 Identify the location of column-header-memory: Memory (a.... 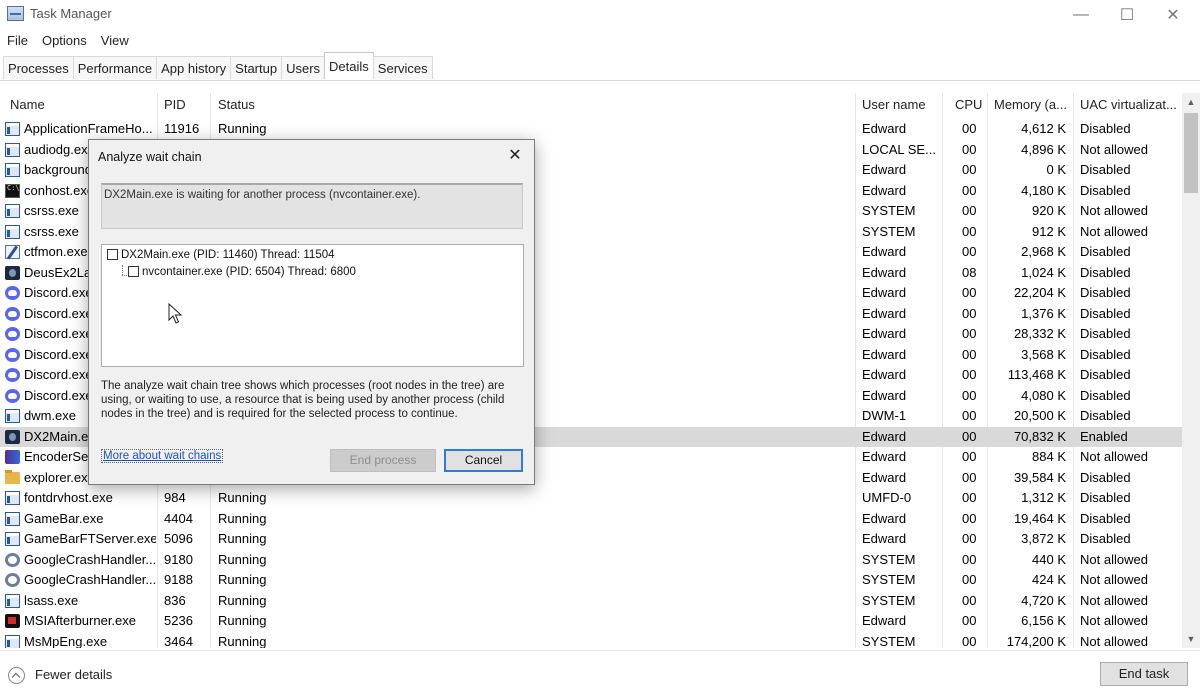
(1030, 105).